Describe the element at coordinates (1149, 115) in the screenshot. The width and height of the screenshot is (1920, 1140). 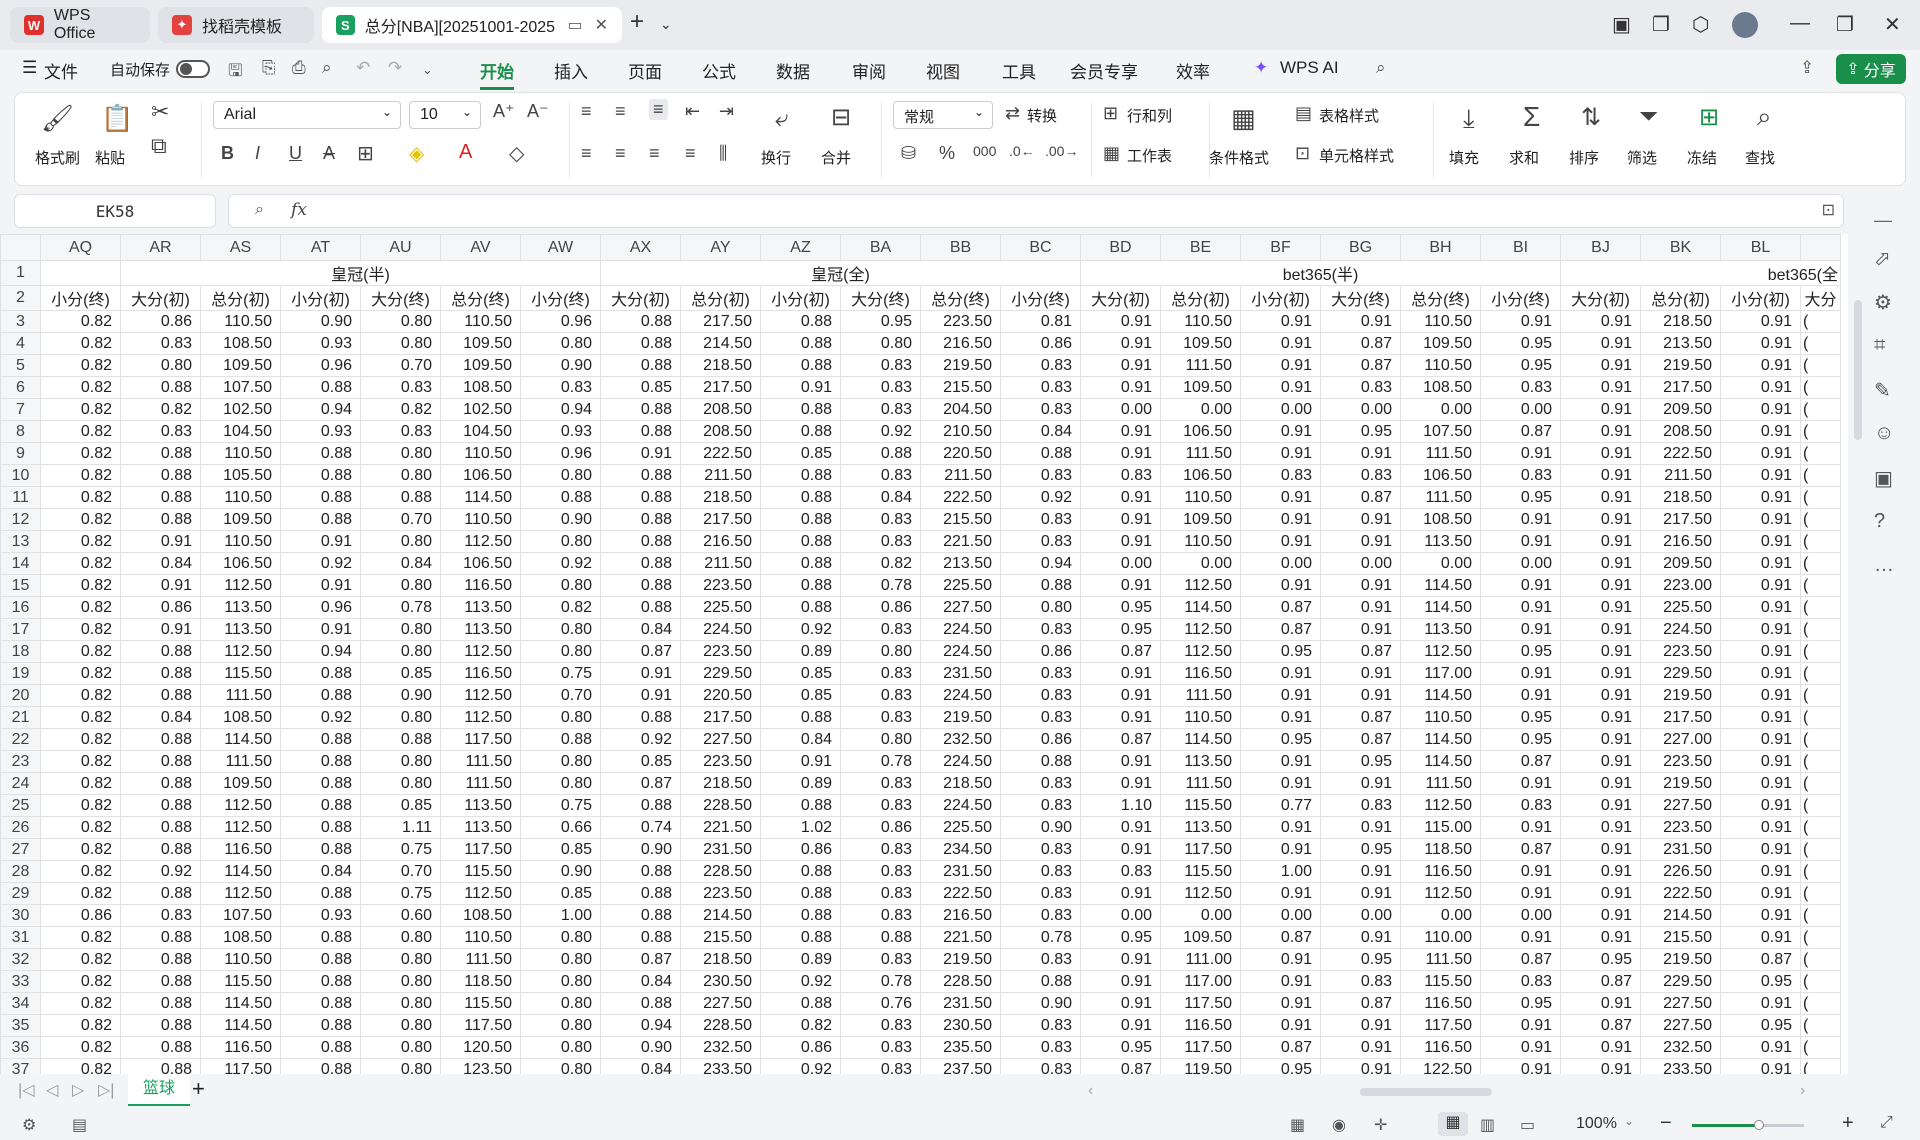
I see `row-col-button: 行和列` at that location.